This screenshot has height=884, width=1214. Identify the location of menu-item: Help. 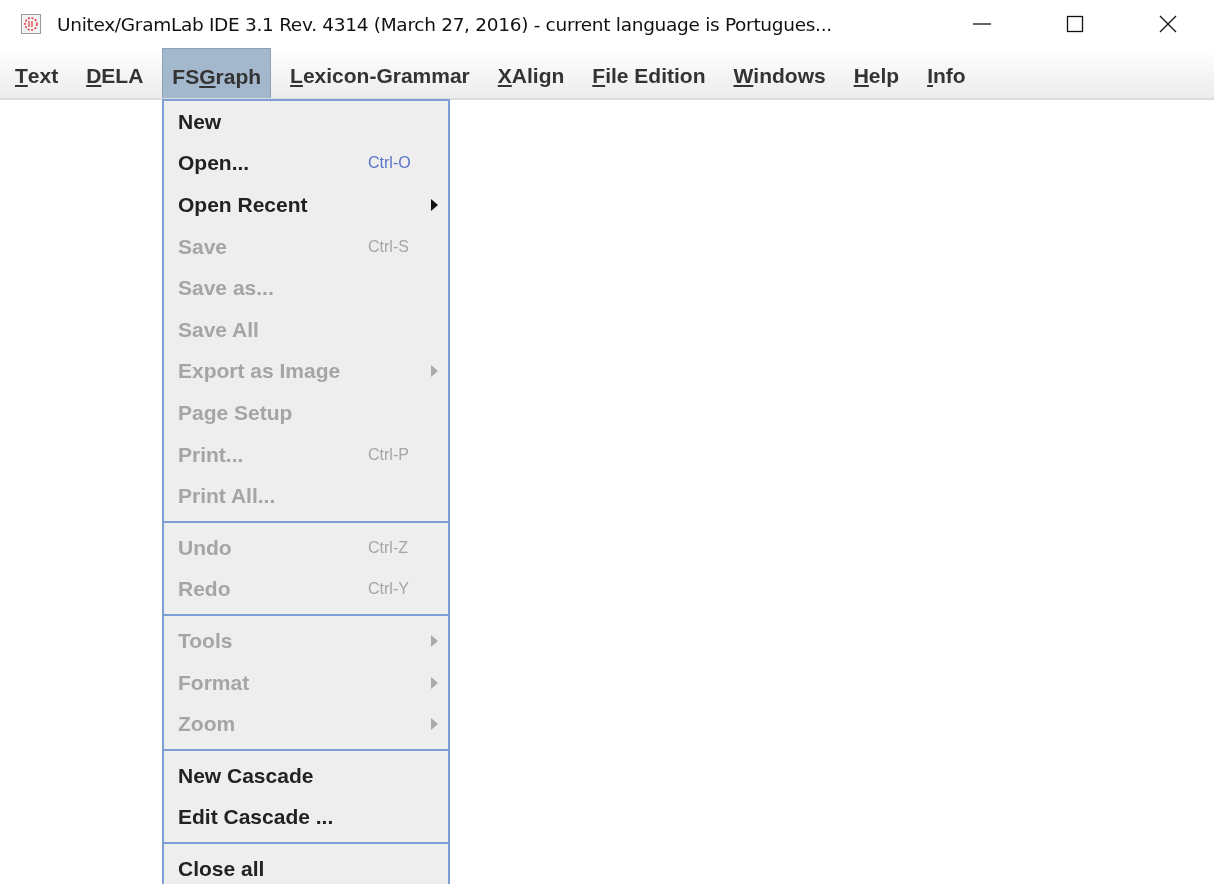
(876, 73).